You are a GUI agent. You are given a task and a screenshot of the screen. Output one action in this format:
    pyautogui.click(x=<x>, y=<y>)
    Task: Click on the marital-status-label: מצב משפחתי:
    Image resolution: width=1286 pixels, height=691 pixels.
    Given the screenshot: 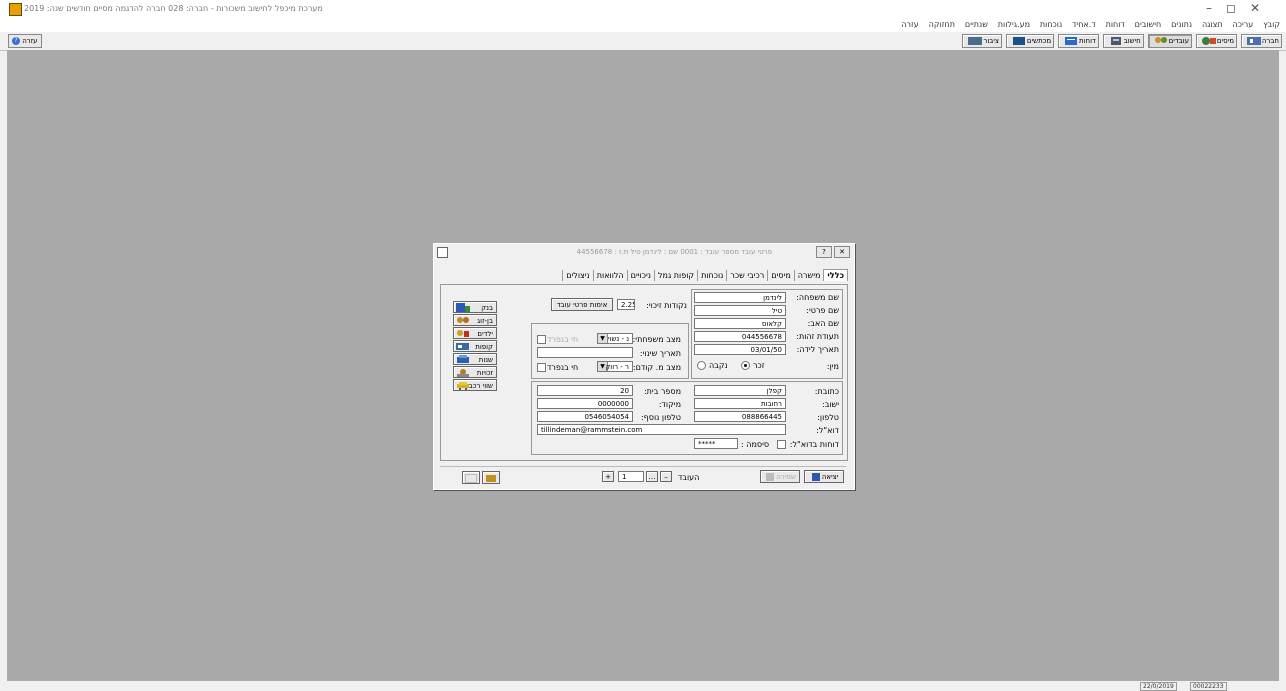 What is the action you would take?
    pyautogui.click(x=656, y=339)
    